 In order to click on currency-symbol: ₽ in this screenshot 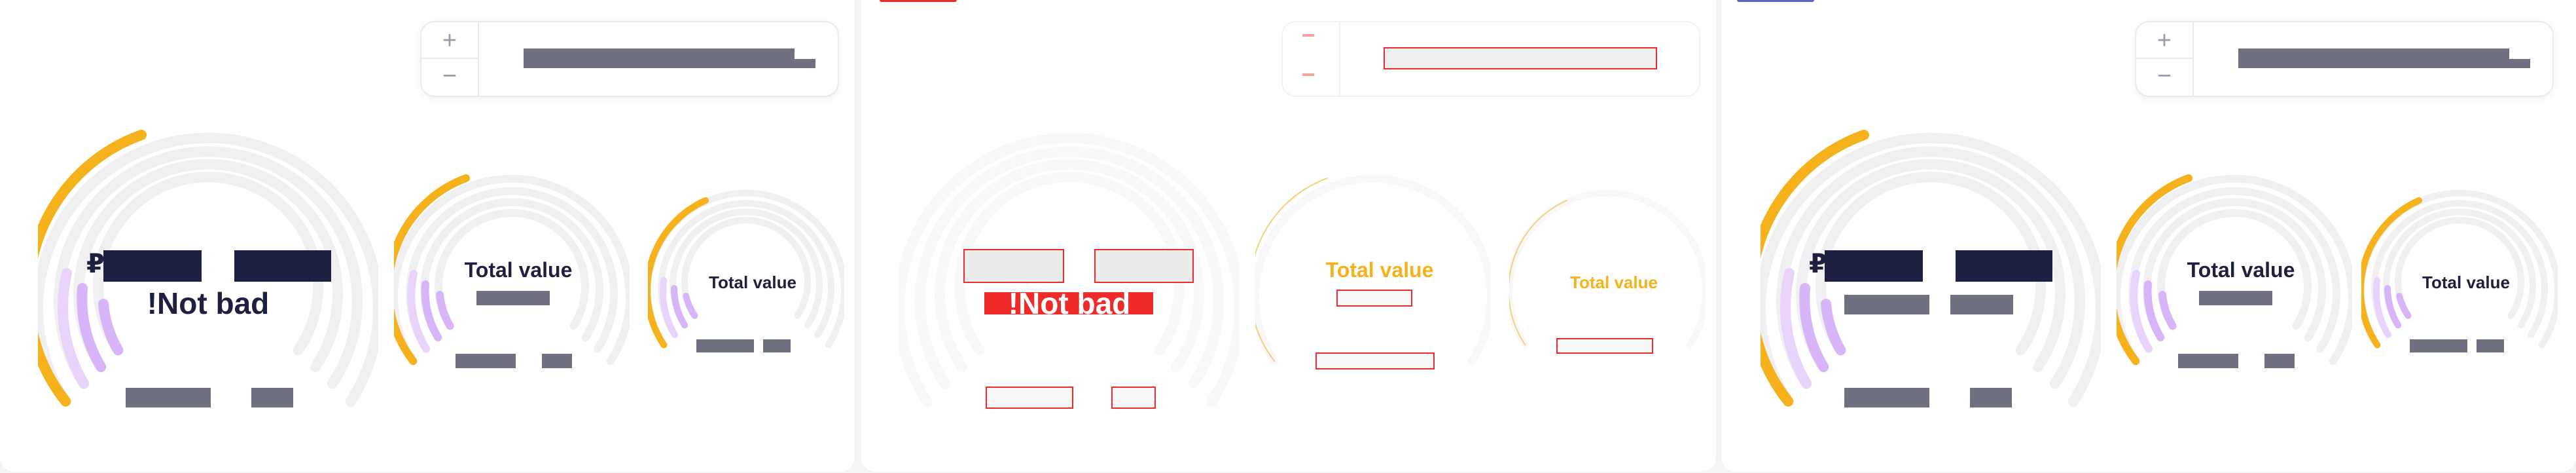, I will do `click(95, 264)`.